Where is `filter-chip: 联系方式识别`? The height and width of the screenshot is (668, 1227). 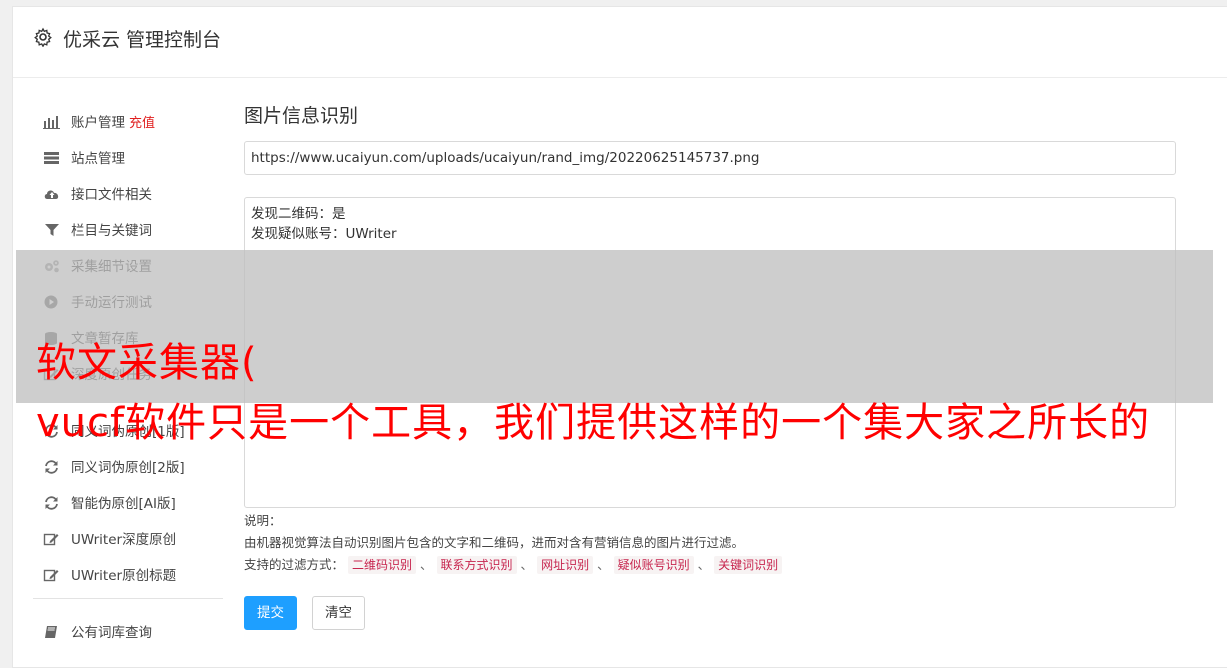 filter-chip: 联系方式识别 is located at coordinates (476, 565).